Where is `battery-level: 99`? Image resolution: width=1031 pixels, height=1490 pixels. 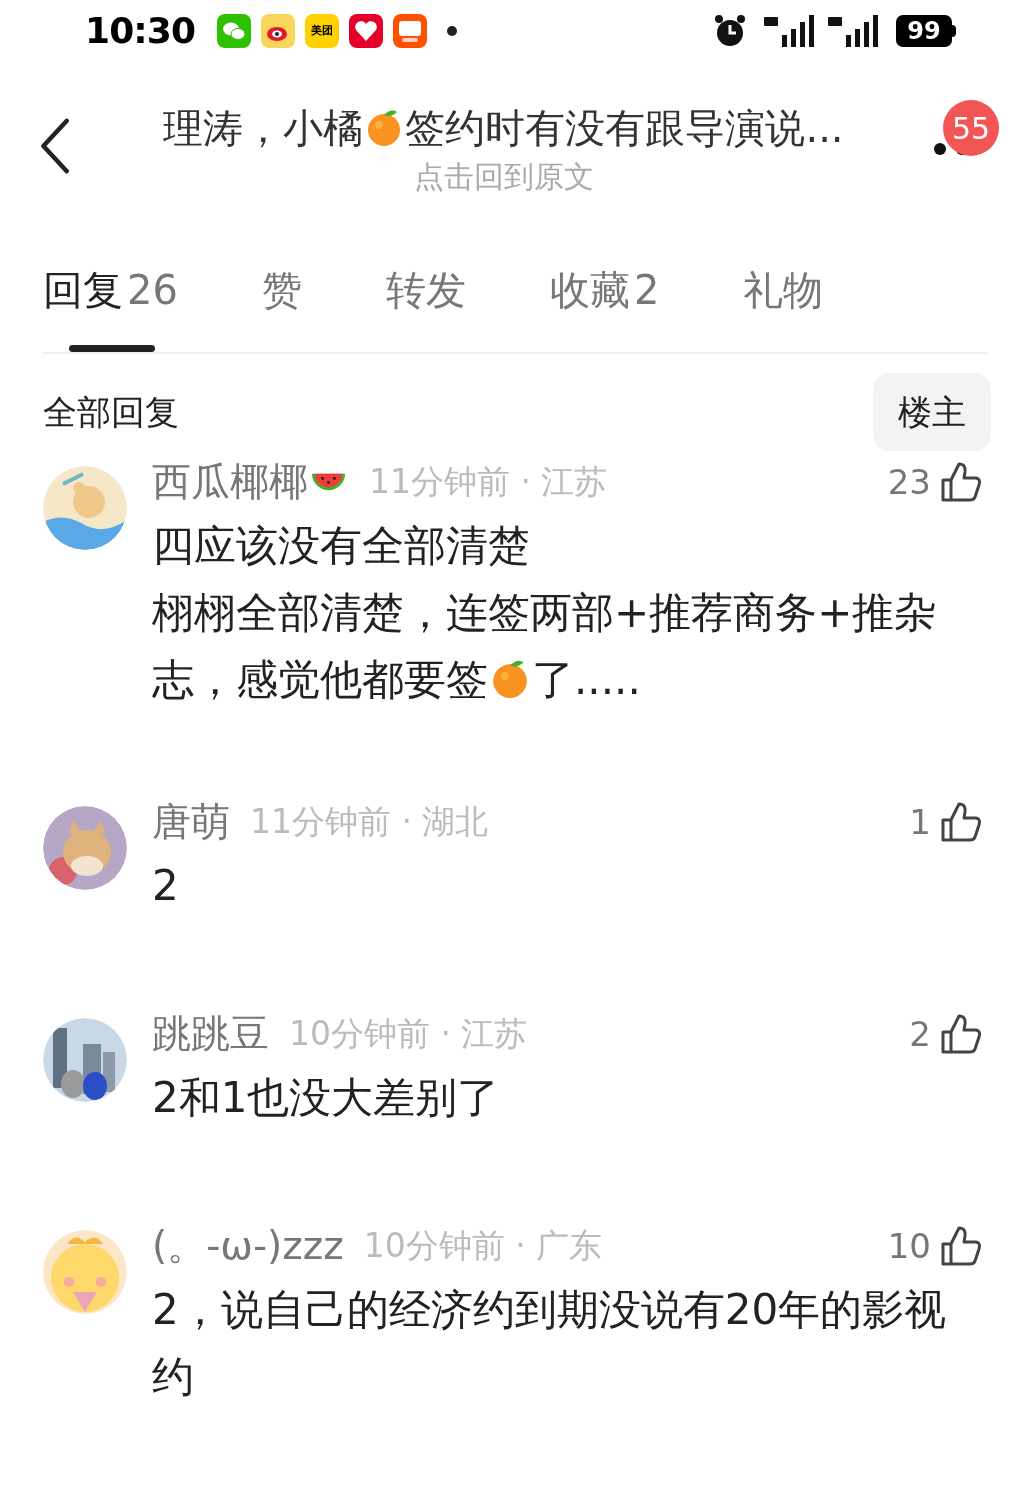 battery-level: 99 is located at coordinates (924, 31).